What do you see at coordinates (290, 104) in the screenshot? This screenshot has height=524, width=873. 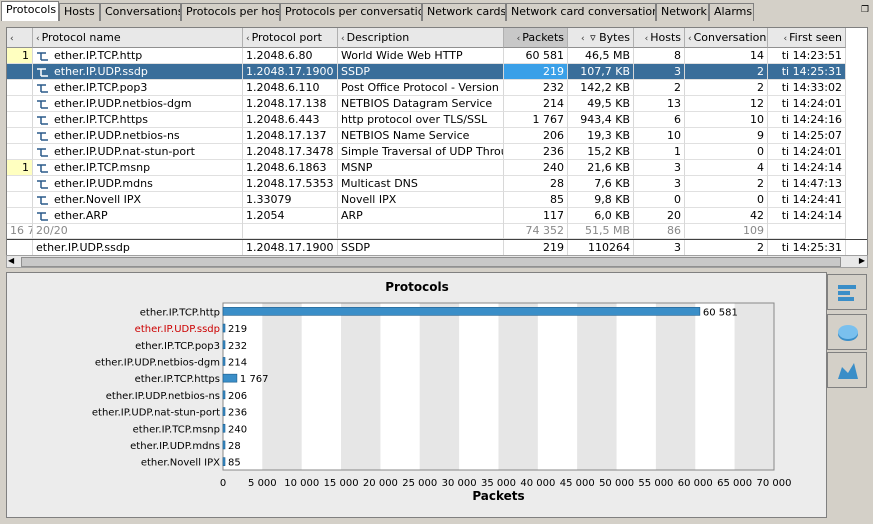 I see `cell-protocol-port: 1.2048.17.138` at bounding box center [290, 104].